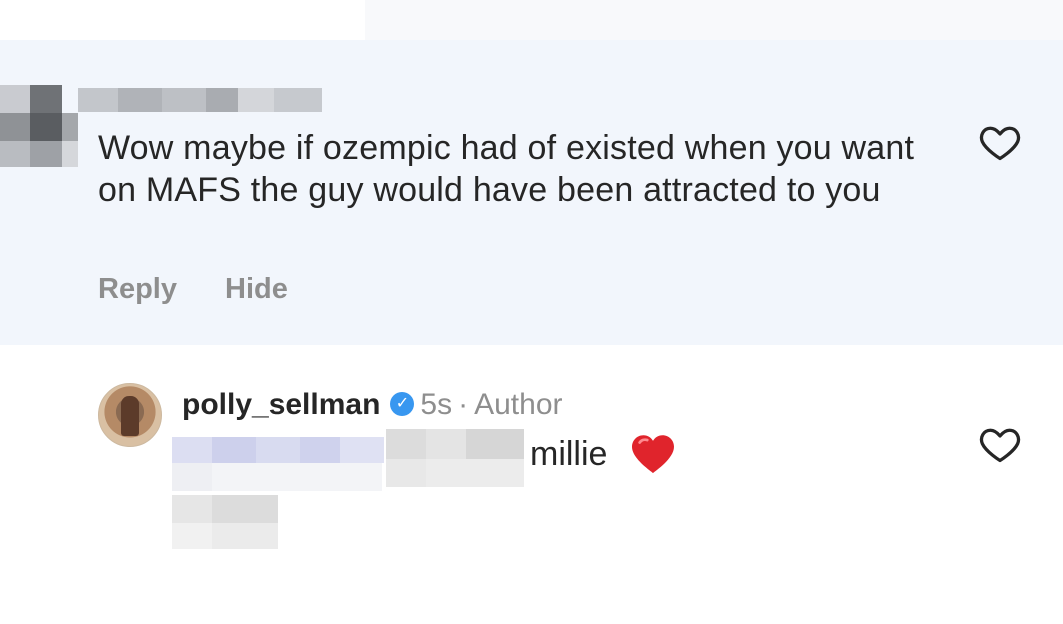  I want to click on top-strip-white-chunk, so click(182, 20).